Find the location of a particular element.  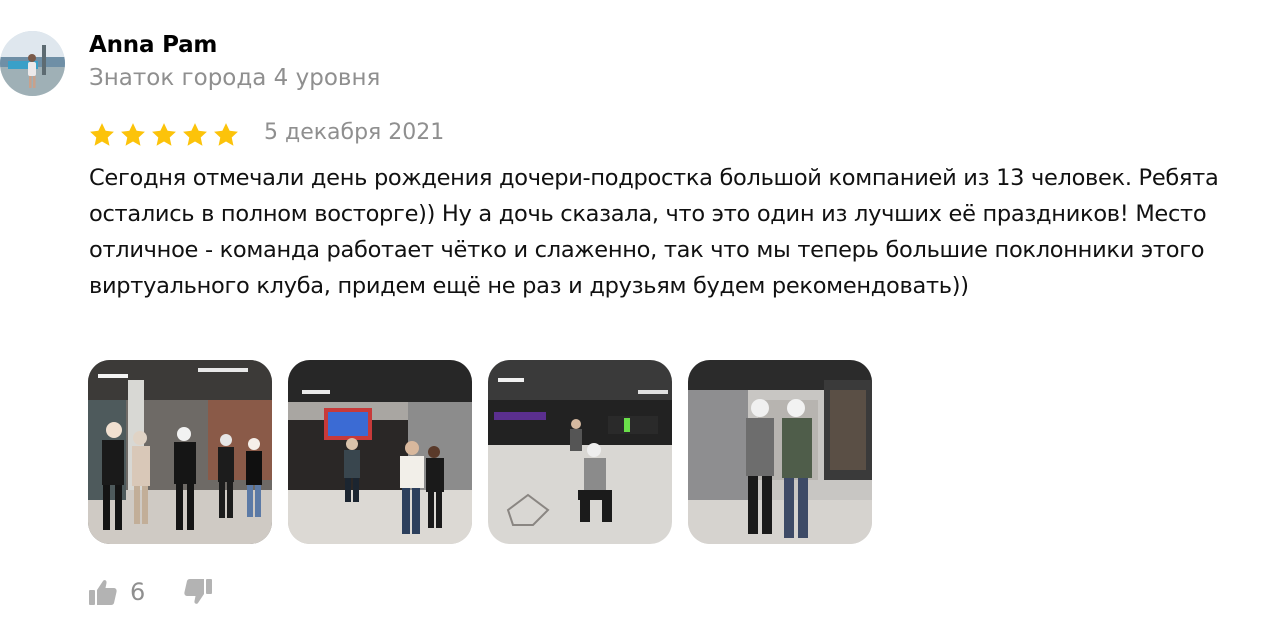

author-avatar is located at coordinates (32, 63).